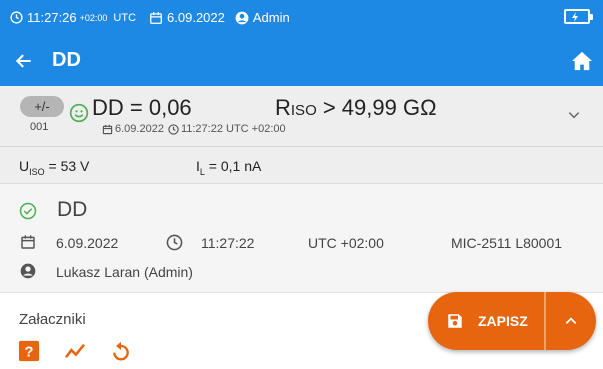  Describe the element at coordinates (455, 321) in the screenshot. I see `floppy-disk-icon` at that location.